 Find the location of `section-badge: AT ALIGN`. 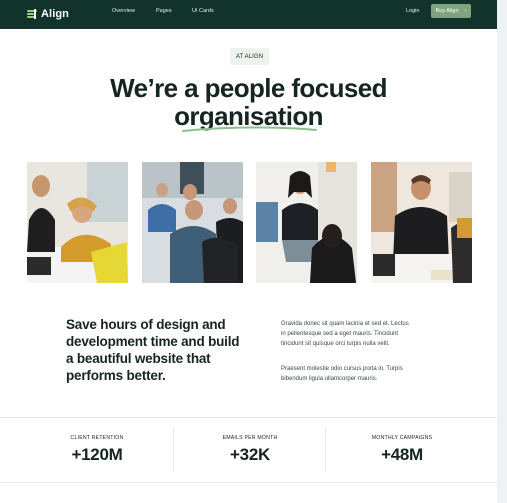

section-badge: AT ALIGN is located at coordinates (249, 56).